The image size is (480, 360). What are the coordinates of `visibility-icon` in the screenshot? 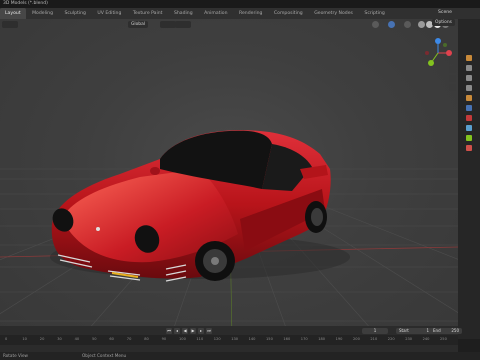 It's located at (375, 24).